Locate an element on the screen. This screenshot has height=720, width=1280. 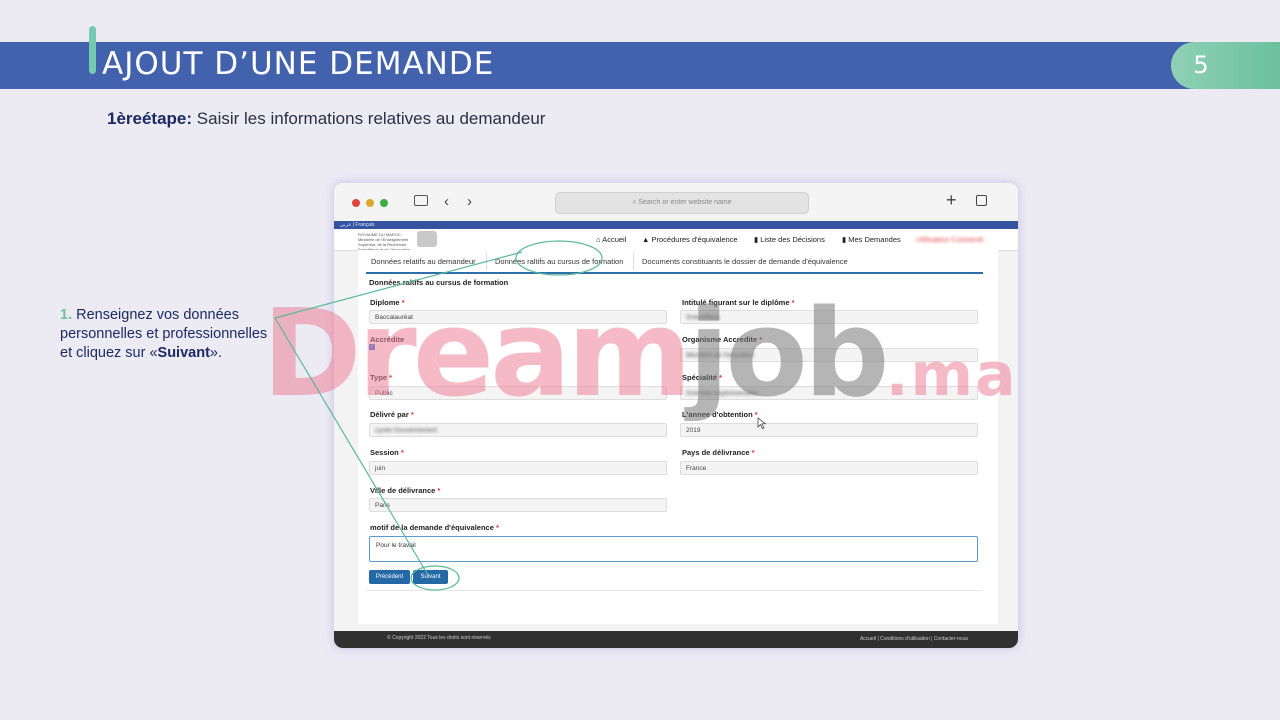
mouse-cursor-icon is located at coordinates (762, 423).